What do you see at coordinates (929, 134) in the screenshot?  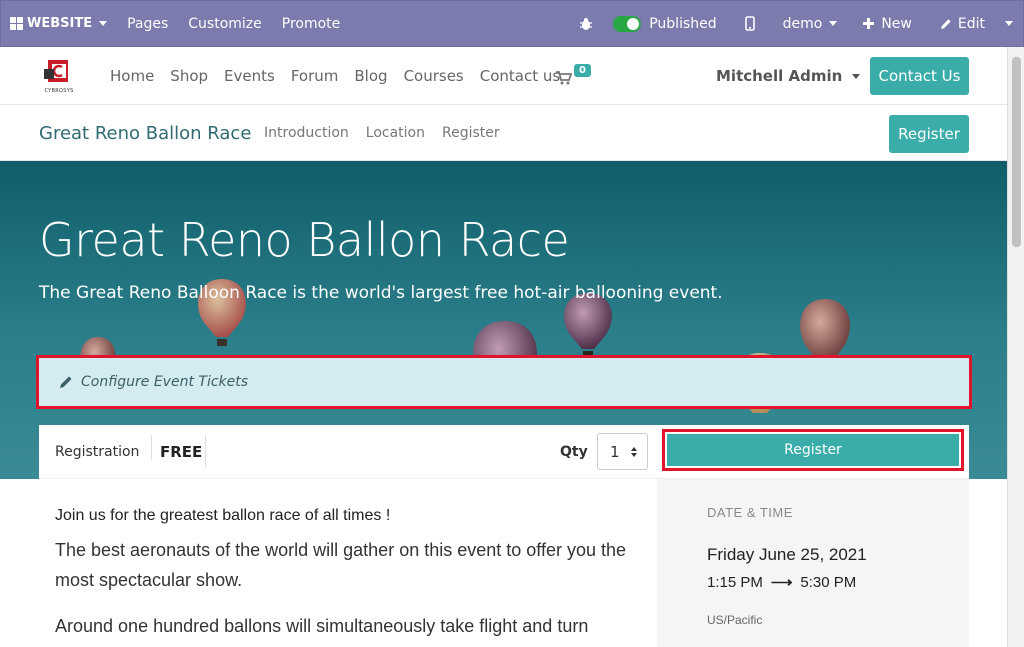 I see `subnav-register-button: Register` at bounding box center [929, 134].